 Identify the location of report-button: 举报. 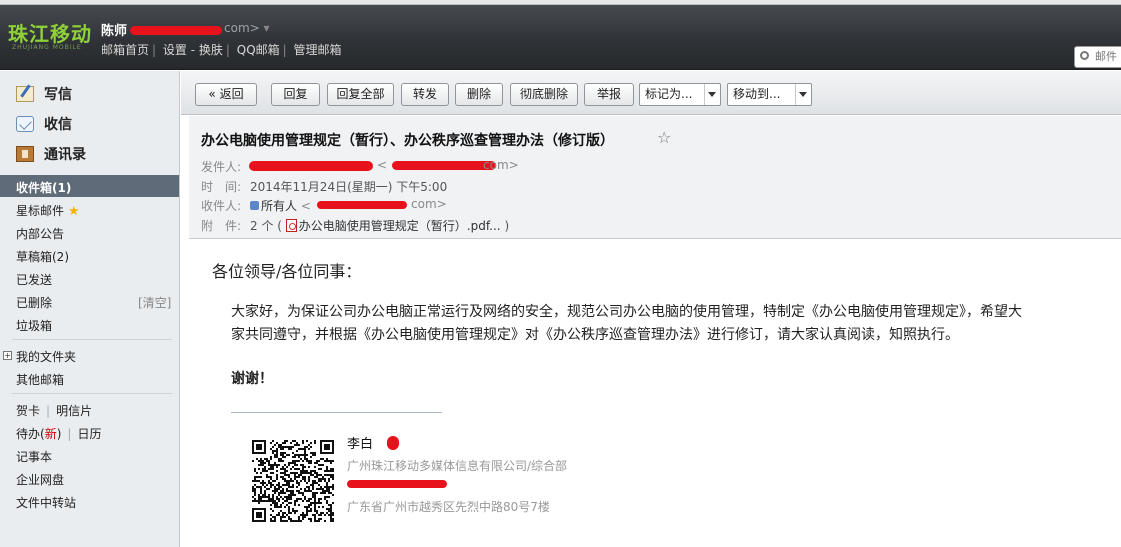
(609, 94).